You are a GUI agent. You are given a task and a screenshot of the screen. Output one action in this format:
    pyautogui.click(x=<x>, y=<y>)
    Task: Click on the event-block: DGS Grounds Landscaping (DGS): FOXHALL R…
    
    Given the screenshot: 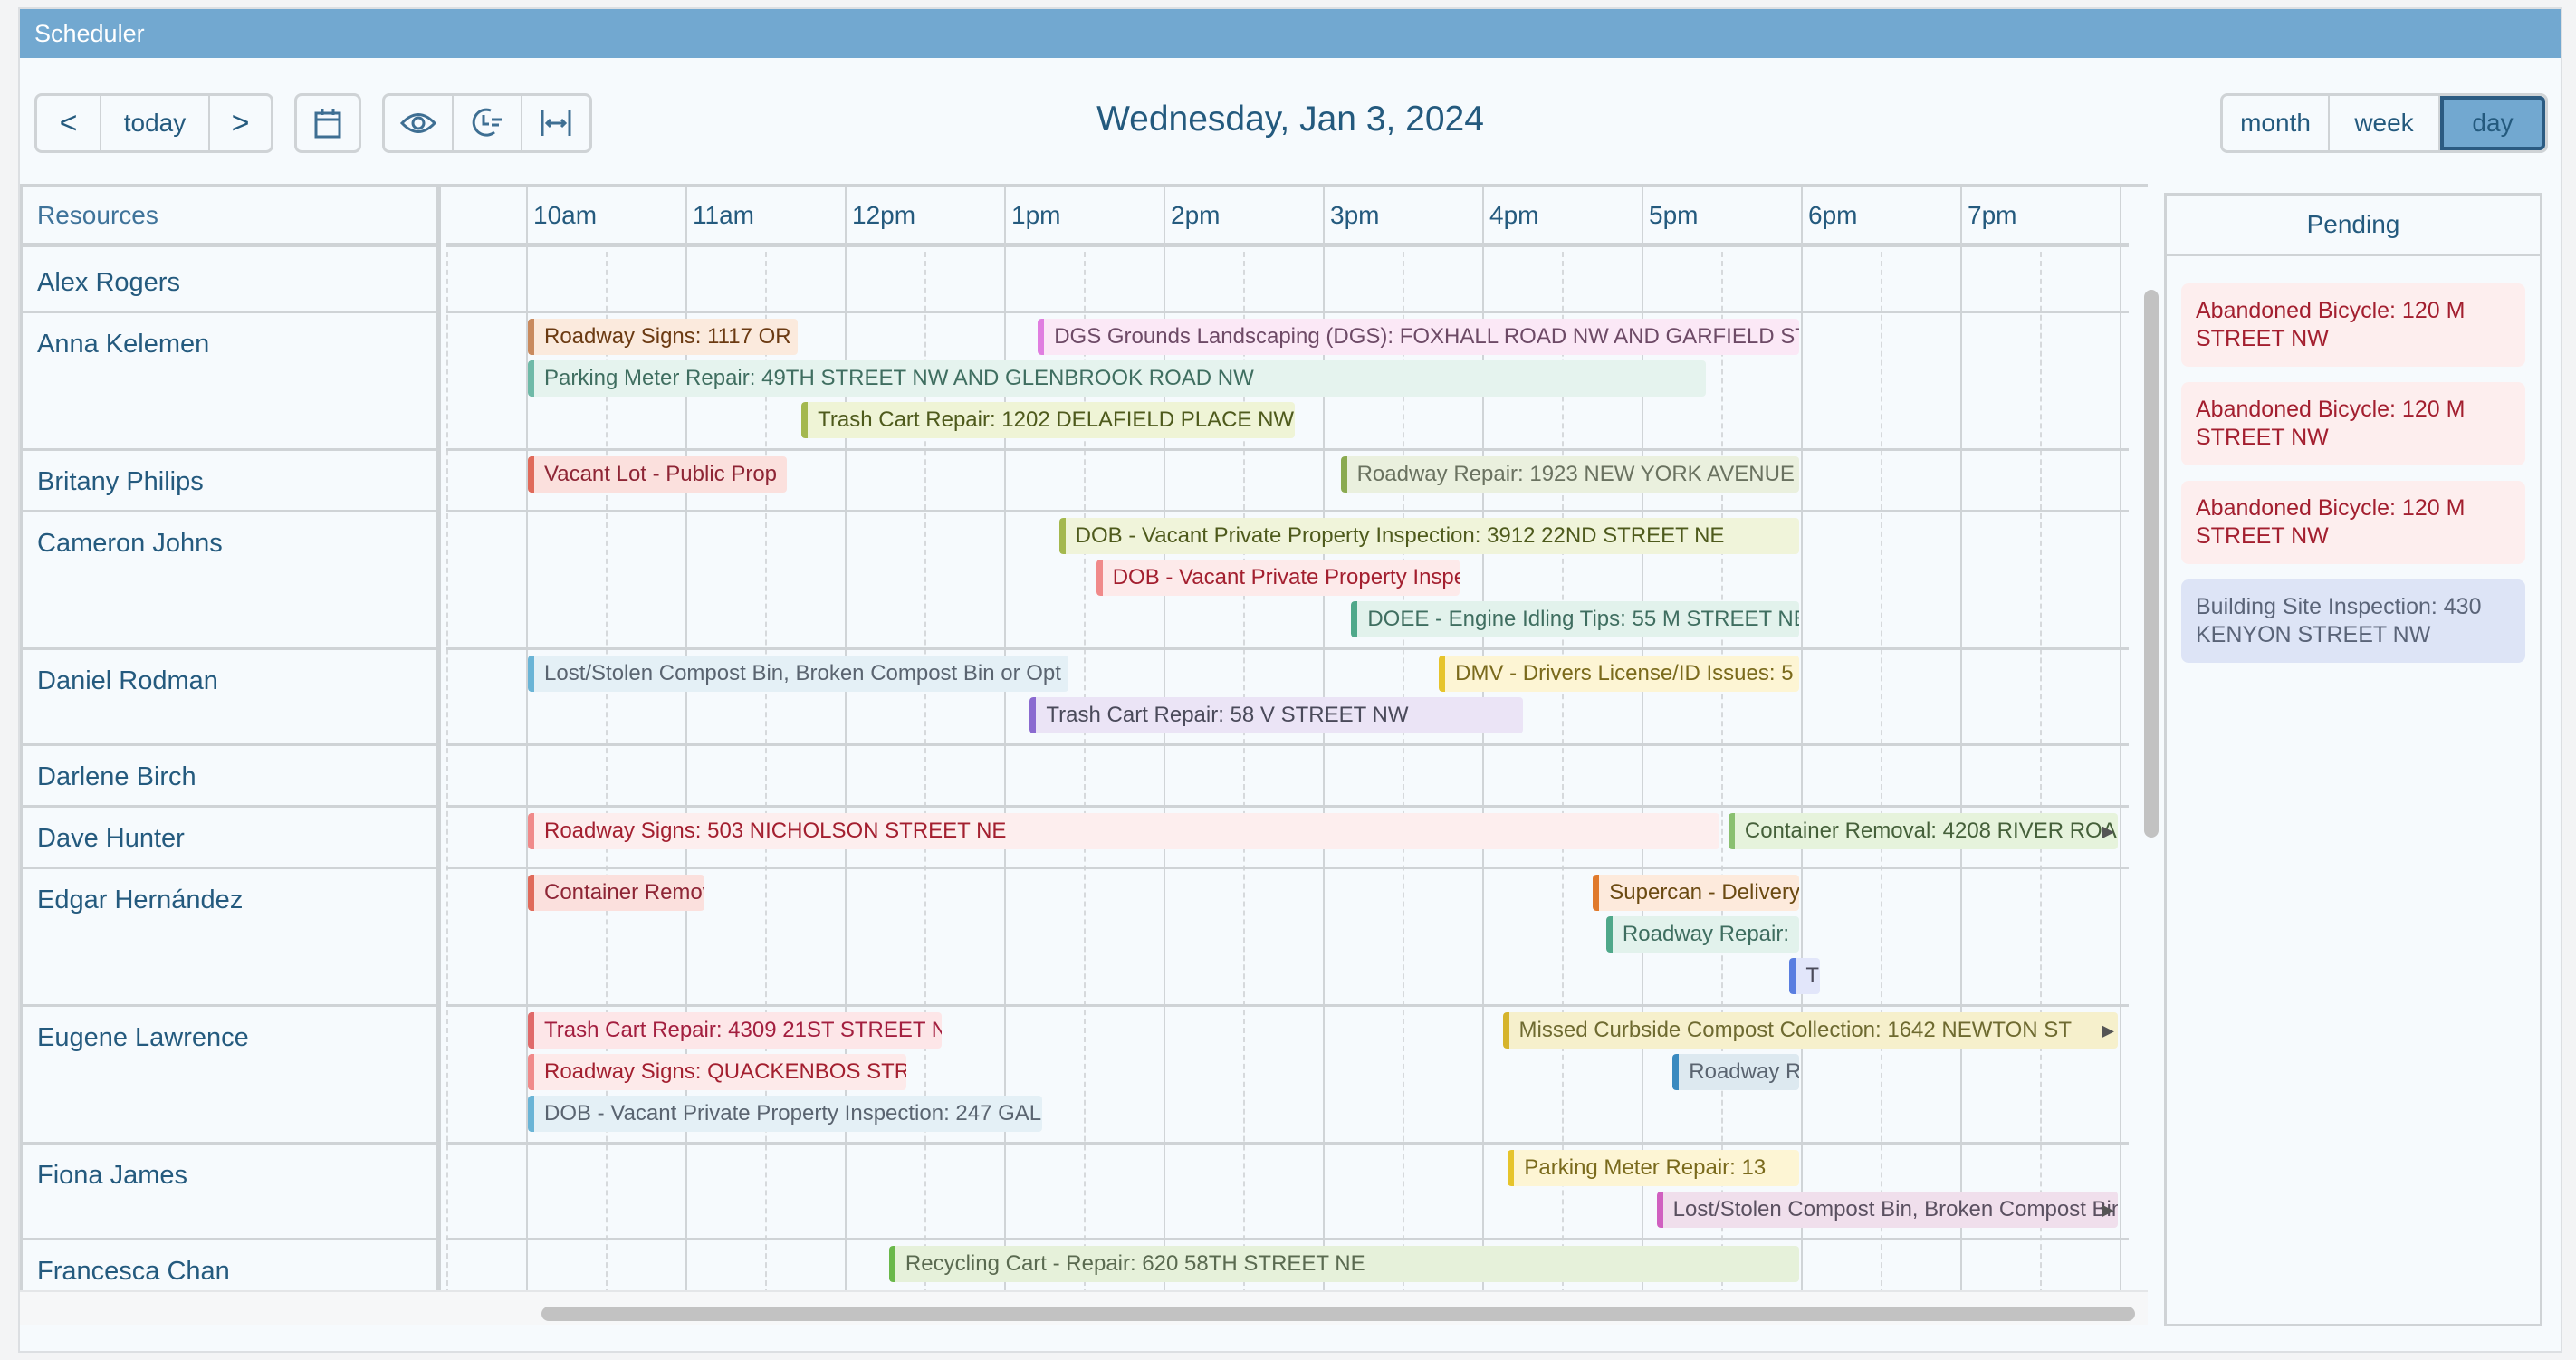 What is the action you would take?
    pyautogui.click(x=1418, y=337)
    